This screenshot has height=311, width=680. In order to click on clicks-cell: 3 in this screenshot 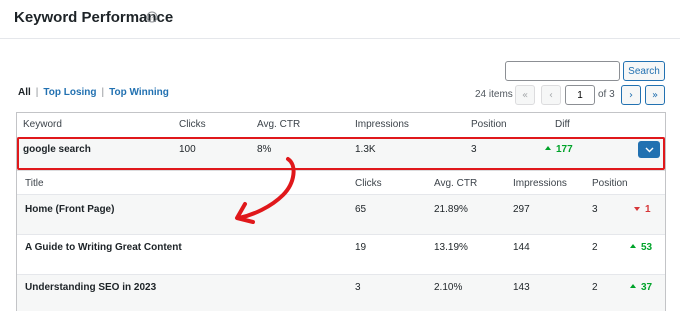, I will do `click(358, 287)`.